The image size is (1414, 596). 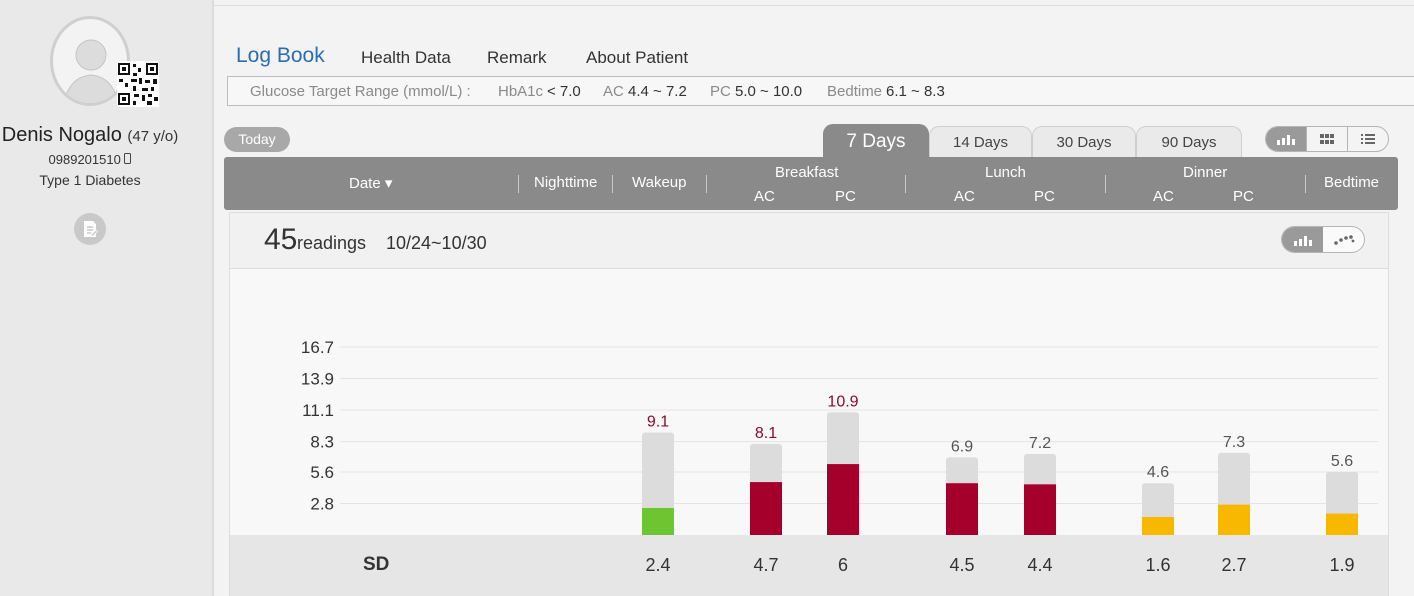 What do you see at coordinates (521, 91) in the screenshot?
I see `hba1c-label: HbA1c` at bounding box center [521, 91].